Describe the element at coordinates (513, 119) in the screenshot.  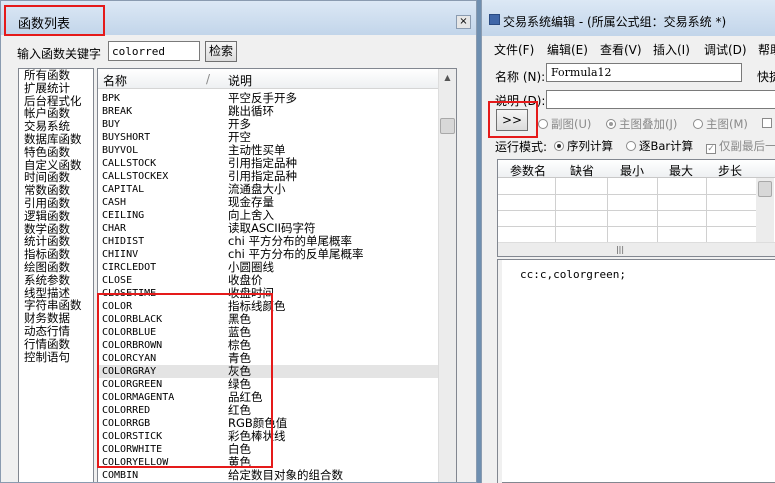
I see `expand-button-highlight-box` at that location.